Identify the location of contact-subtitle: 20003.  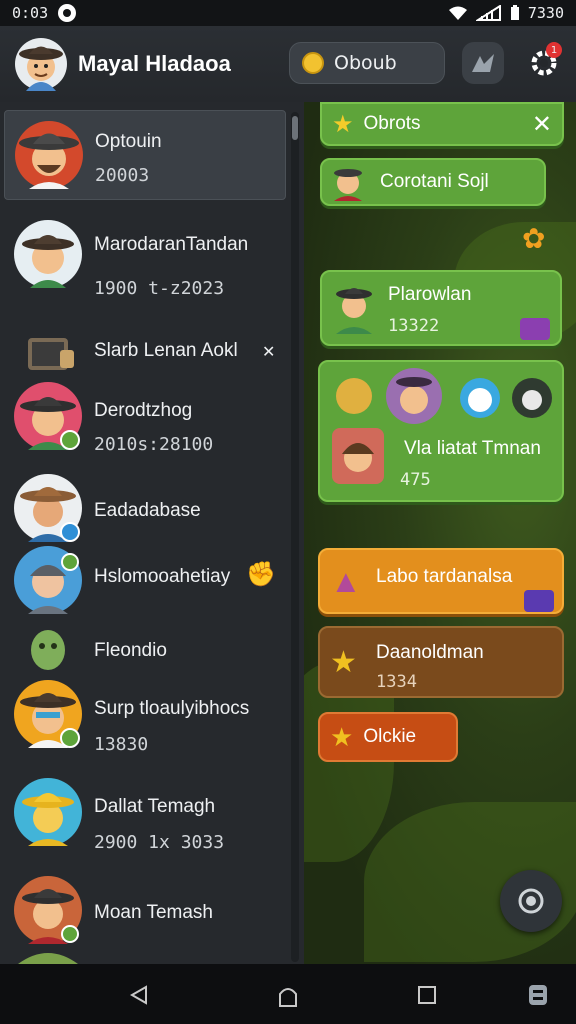
(122, 175).